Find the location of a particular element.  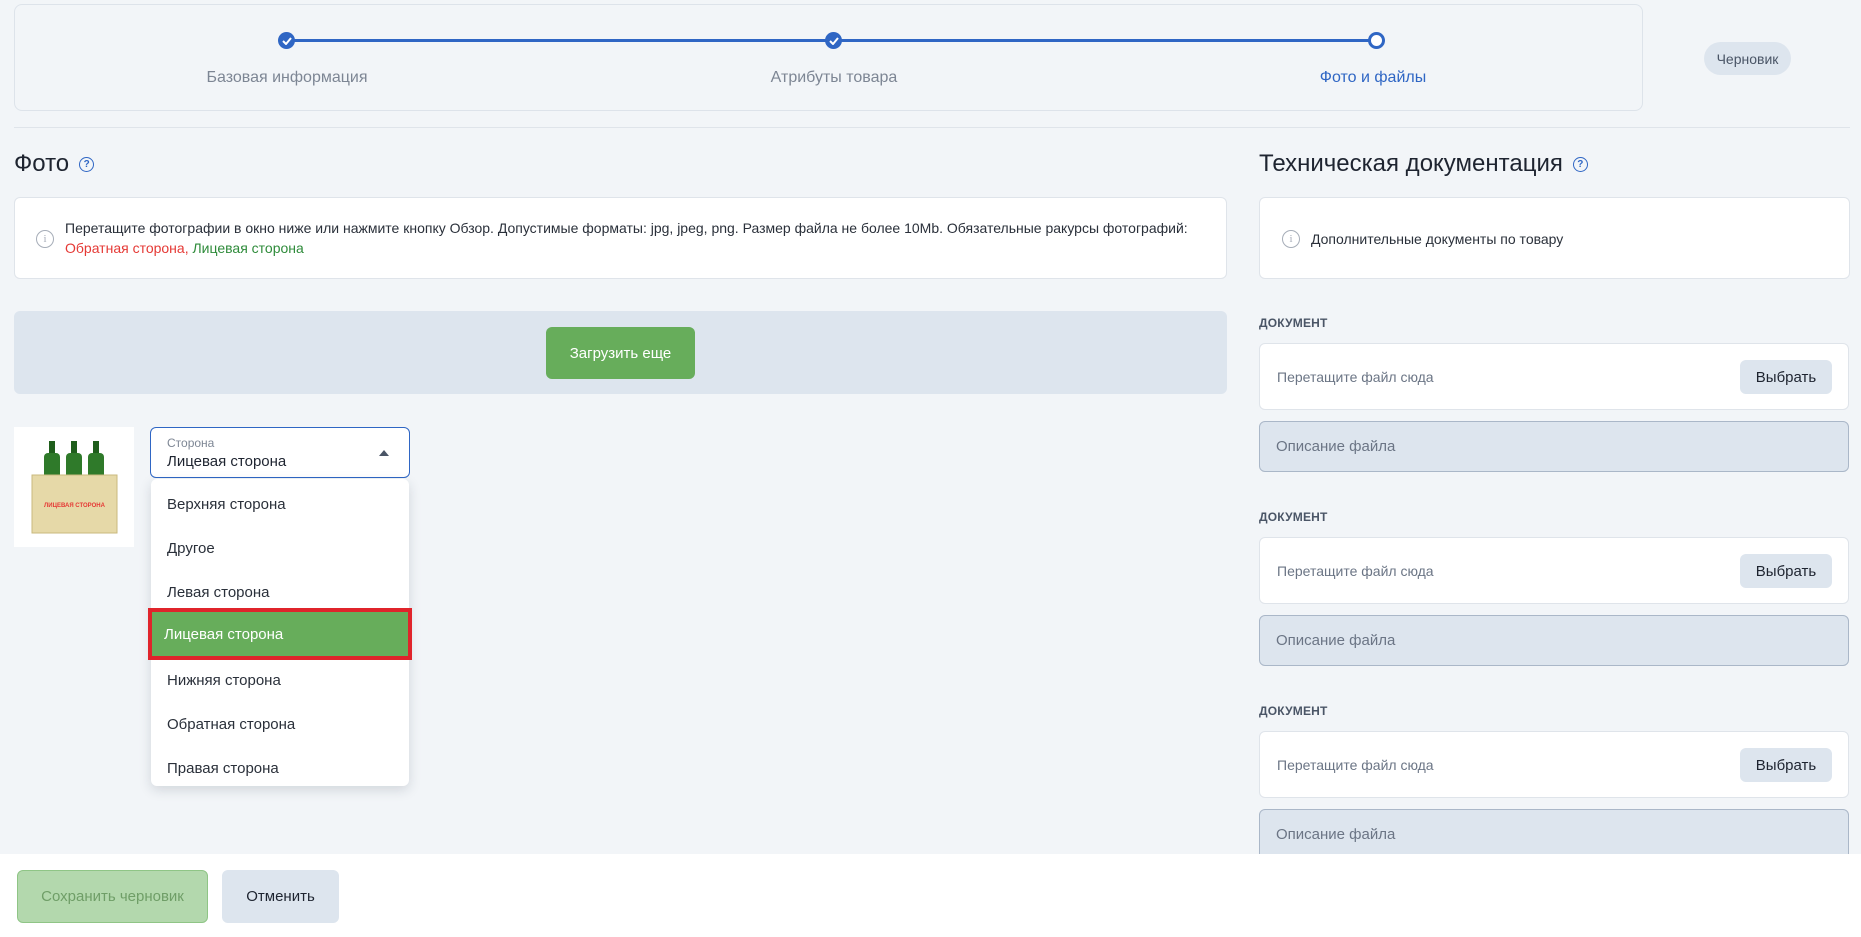

required-front-side: Лицевая сторона is located at coordinates (248, 248).